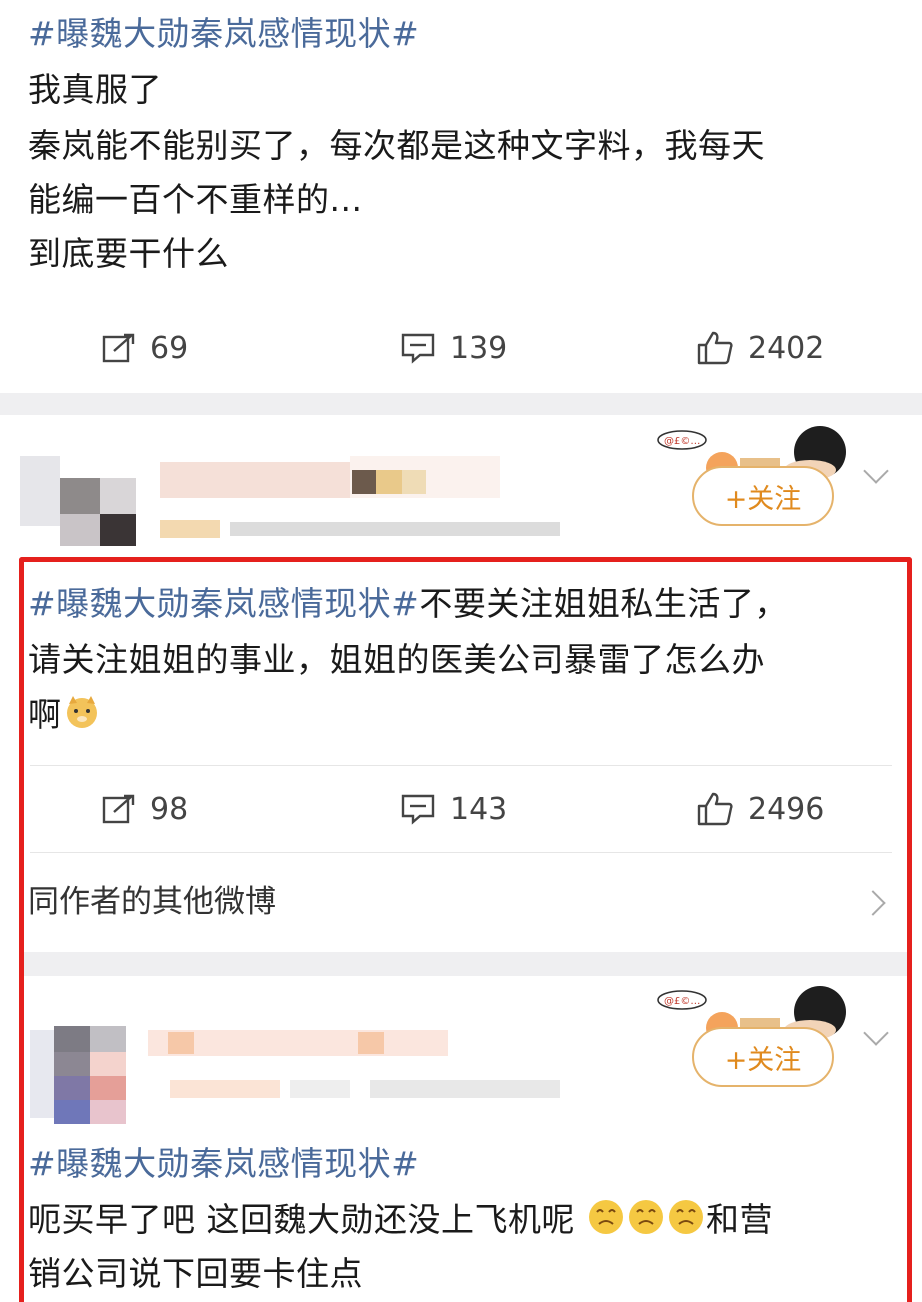 The width and height of the screenshot is (922, 1302). Describe the element at coordinates (763, 1057) in the screenshot. I see `post3-follow-button: +关注` at that location.